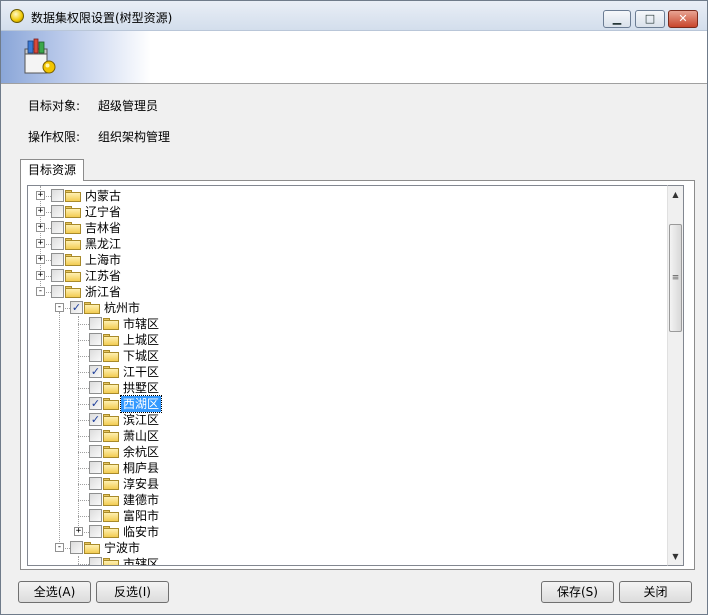  I want to click on scroll-up-arrow-icon: ▲, so click(675, 194).